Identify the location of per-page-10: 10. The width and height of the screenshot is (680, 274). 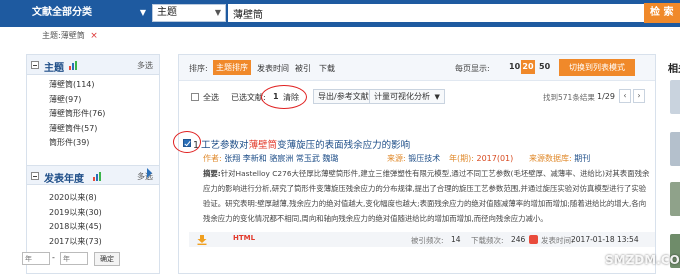
(514, 67).